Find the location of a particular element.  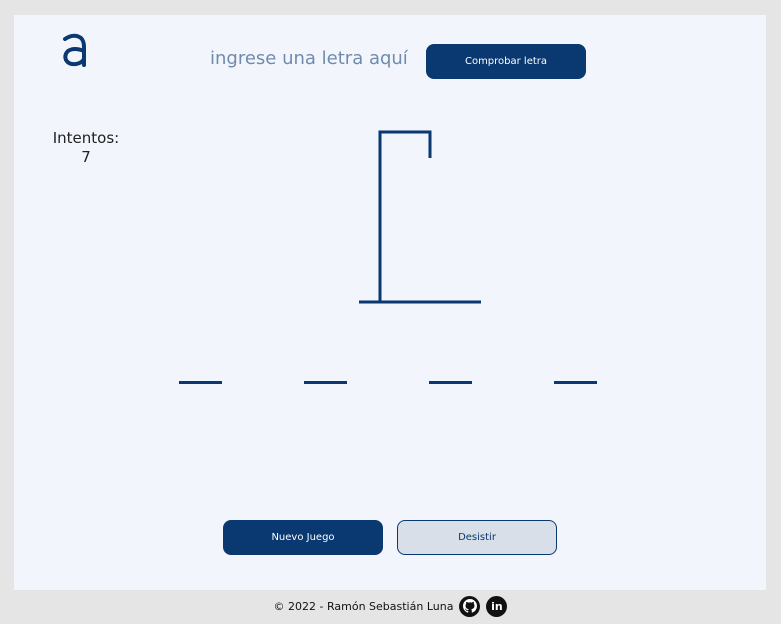

check-letter-button: Comprobar letra is located at coordinates (506, 61).